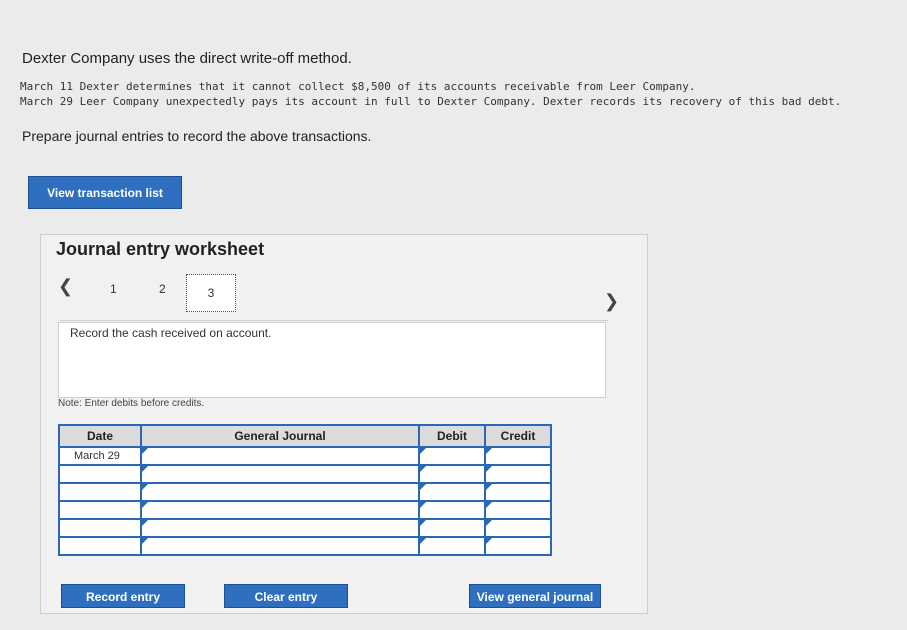 This screenshot has height=630, width=907. I want to click on date-cell: March 29, so click(100, 456).